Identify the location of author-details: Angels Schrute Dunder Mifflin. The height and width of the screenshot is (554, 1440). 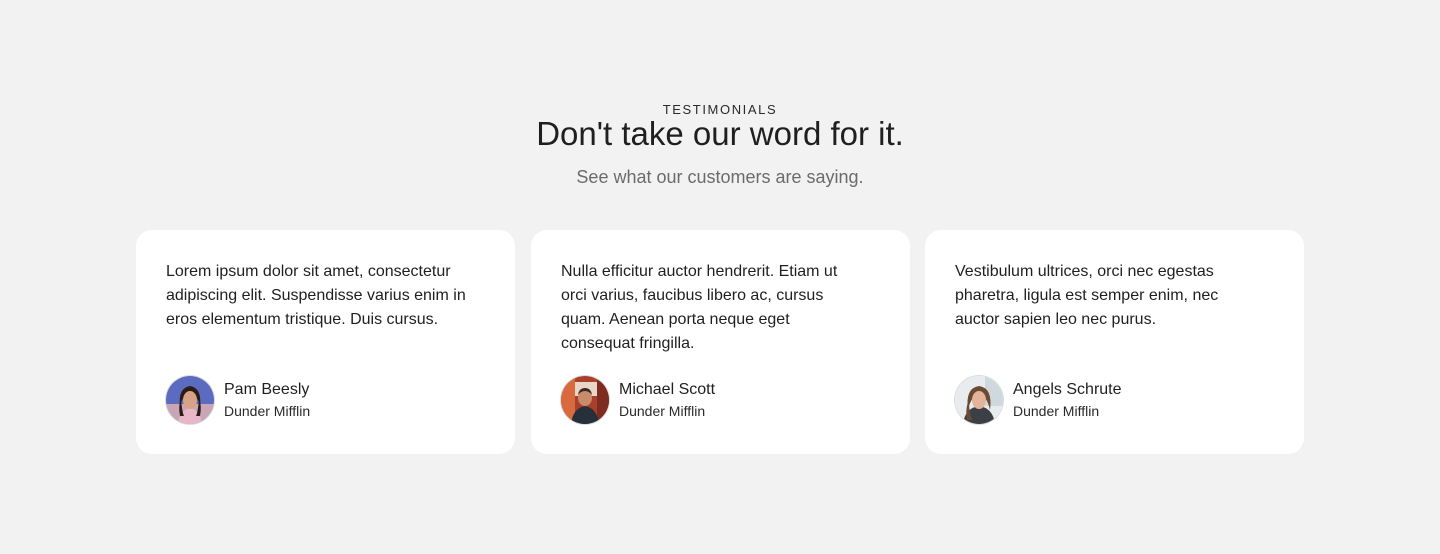
(1067, 400).